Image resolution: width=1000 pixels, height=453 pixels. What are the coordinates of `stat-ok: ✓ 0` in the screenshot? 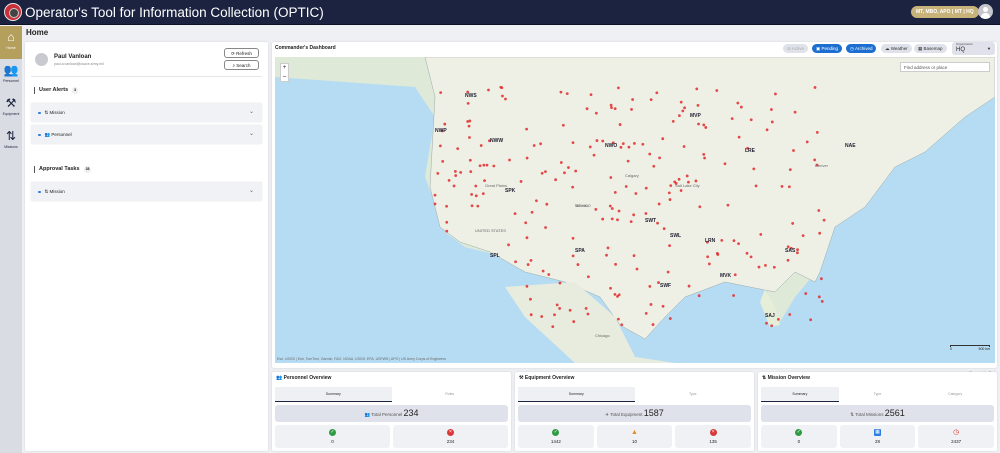 It's located at (332, 436).